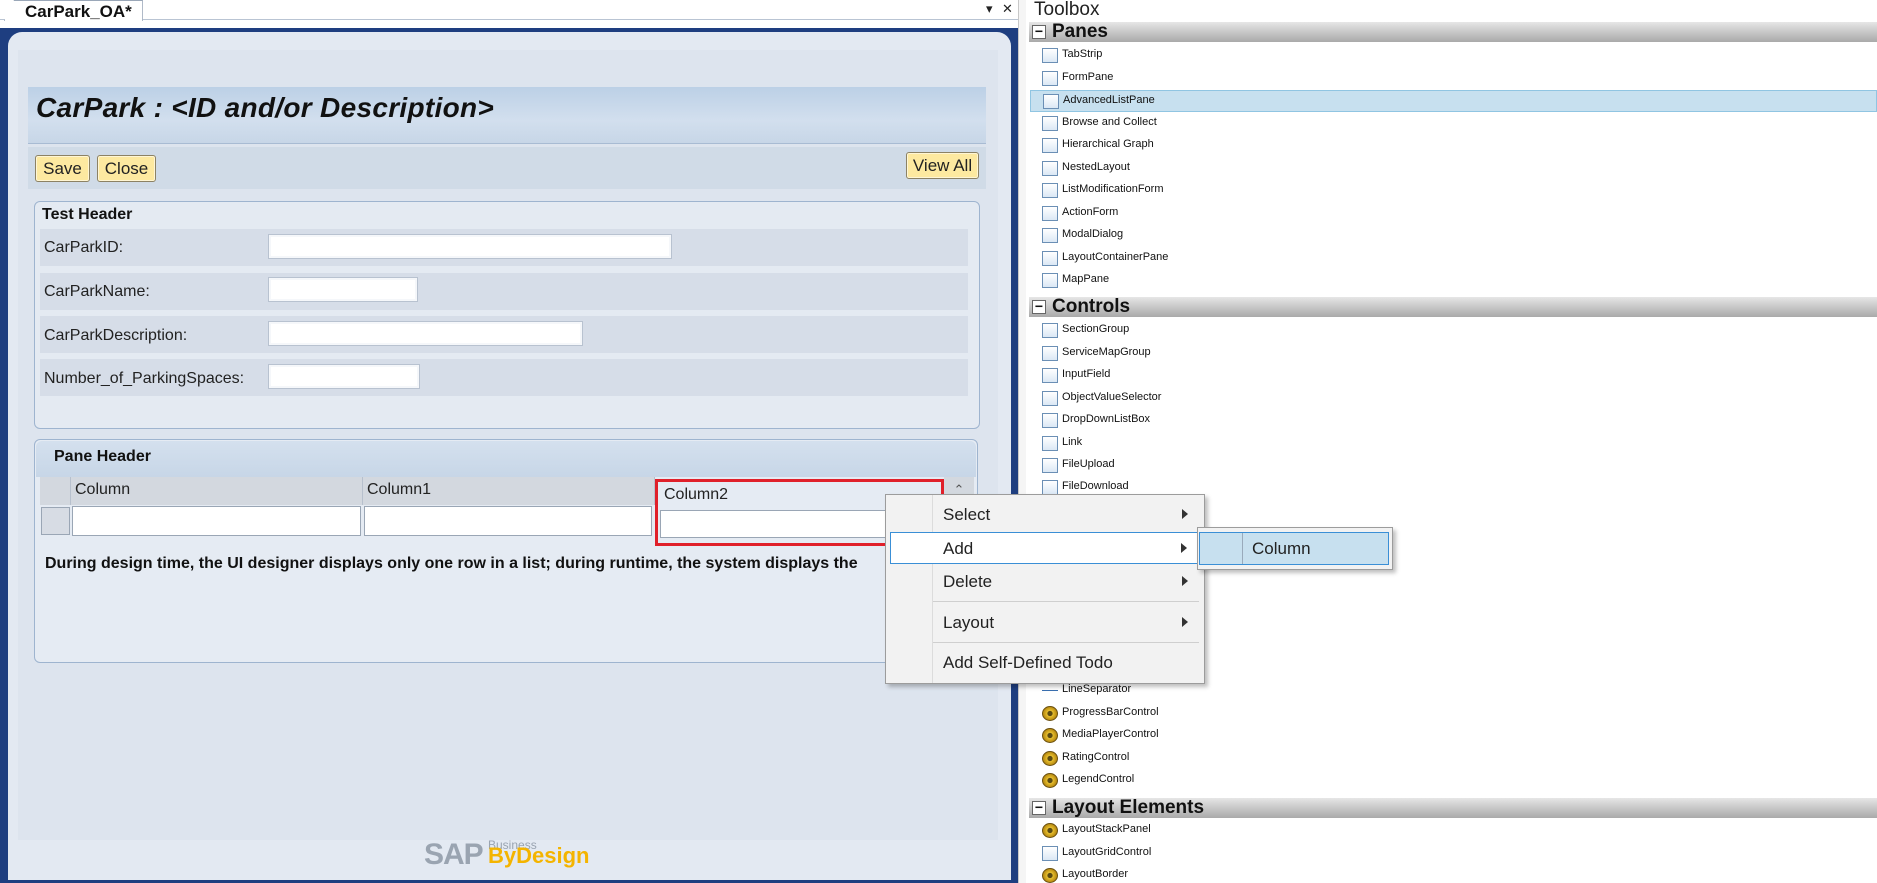  I want to click on close-button: Close, so click(126, 168).